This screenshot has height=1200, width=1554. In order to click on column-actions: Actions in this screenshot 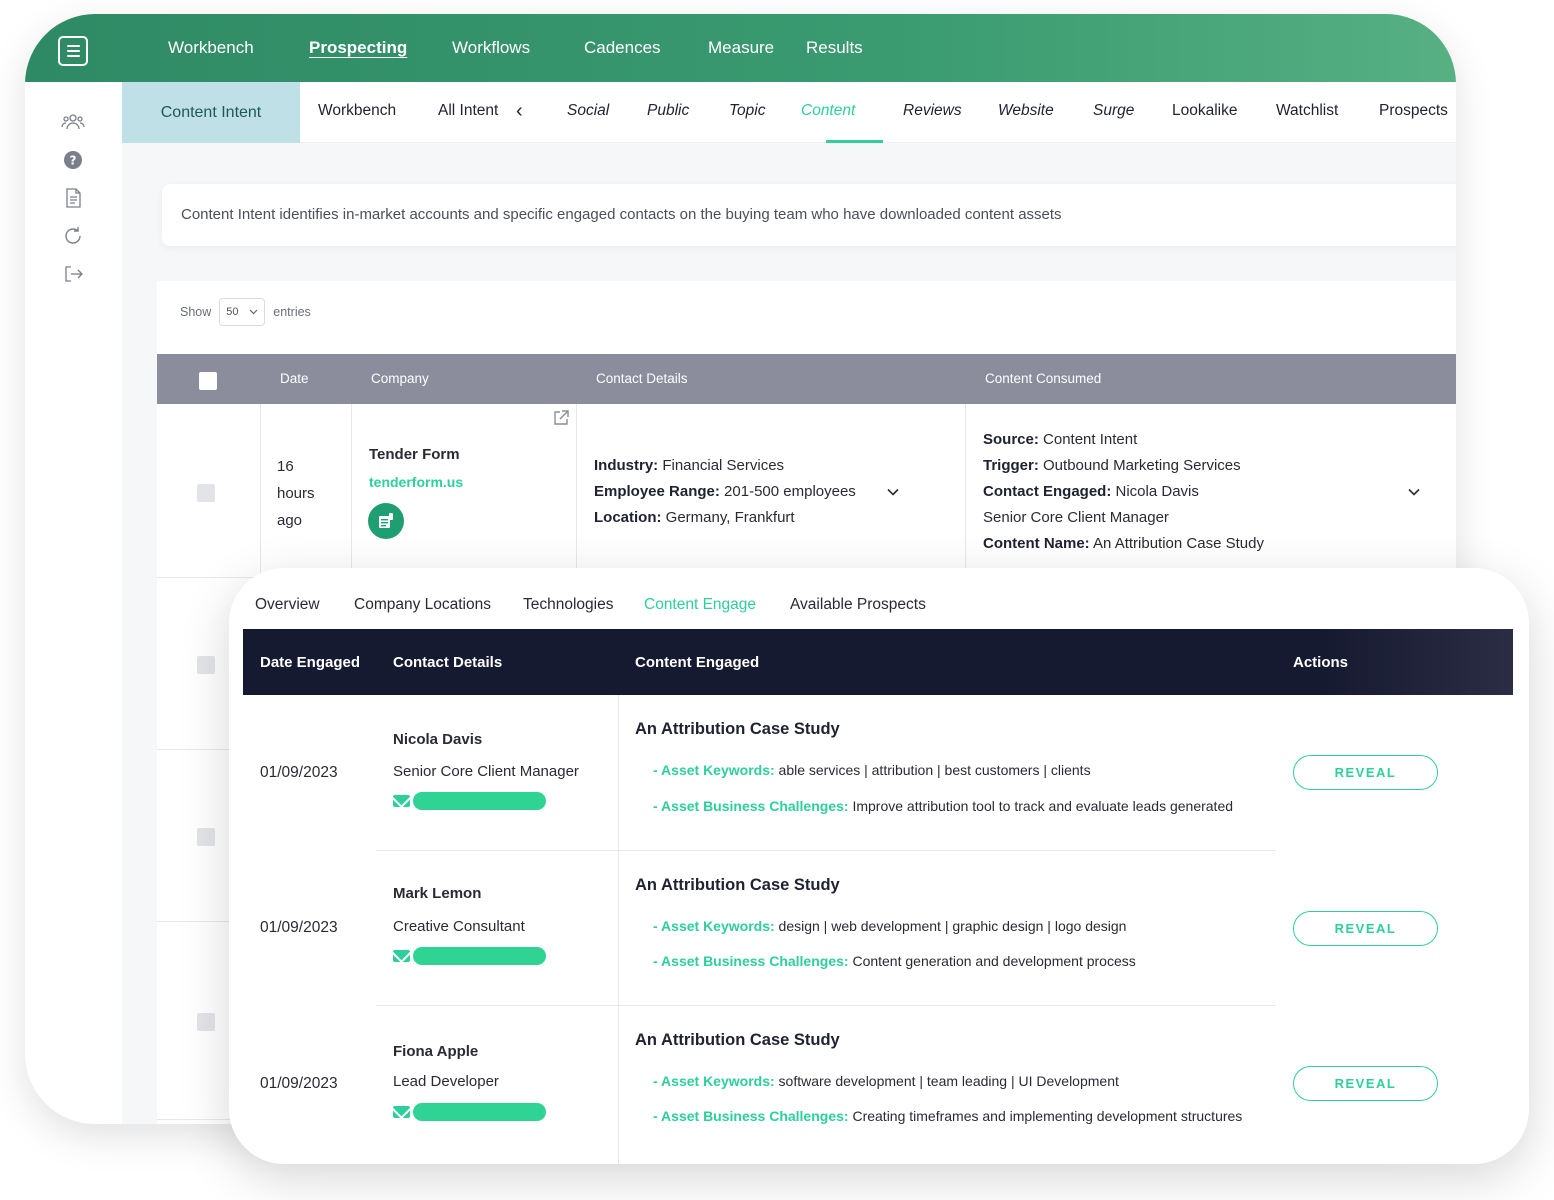, I will do `click(1321, 662)`.